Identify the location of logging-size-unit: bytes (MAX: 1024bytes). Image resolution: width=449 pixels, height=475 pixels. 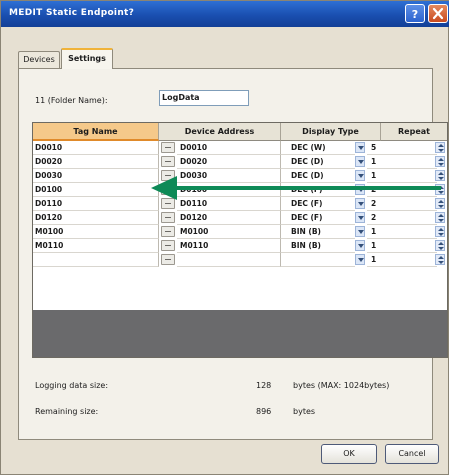
(341, 385).